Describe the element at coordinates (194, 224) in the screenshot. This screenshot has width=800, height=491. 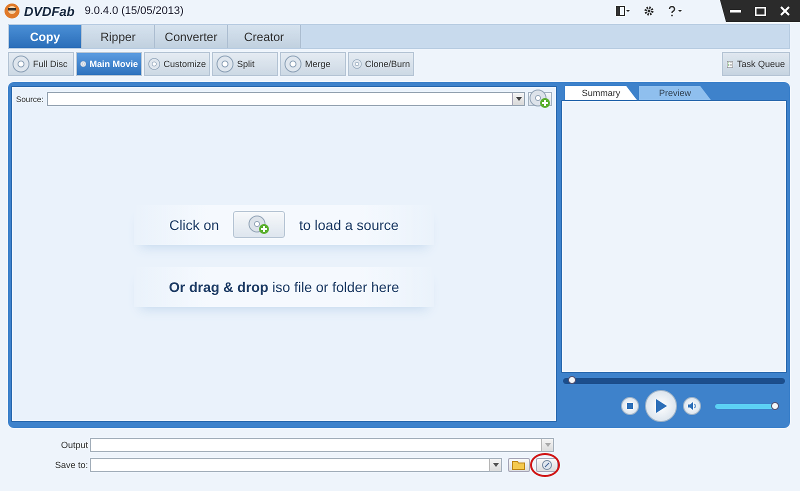
I see `click-on-text: Click on` at that location.